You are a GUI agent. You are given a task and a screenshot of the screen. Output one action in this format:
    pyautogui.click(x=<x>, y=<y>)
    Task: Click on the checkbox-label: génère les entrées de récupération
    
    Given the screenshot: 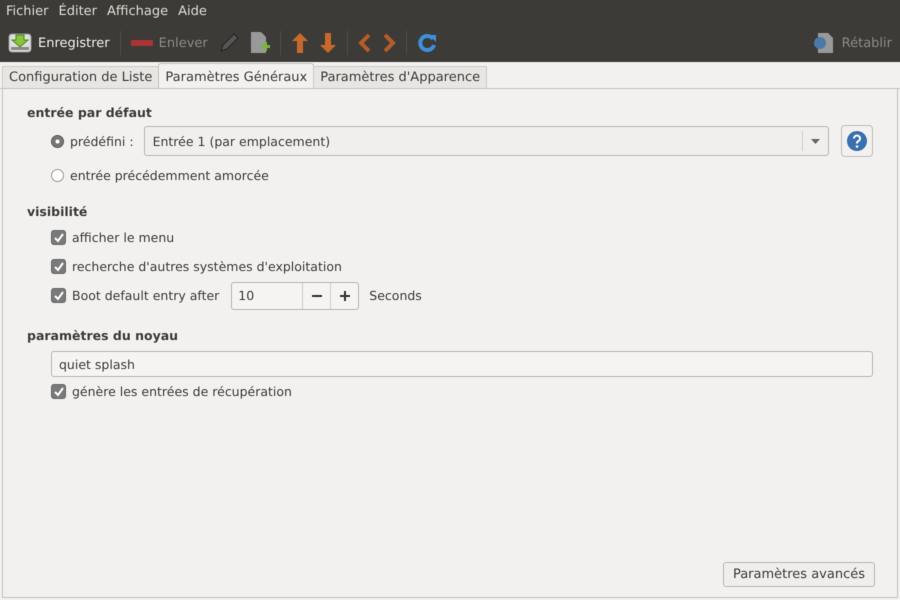 What is the action you would take?
    pyautogui.click(x=182, y=391)
    